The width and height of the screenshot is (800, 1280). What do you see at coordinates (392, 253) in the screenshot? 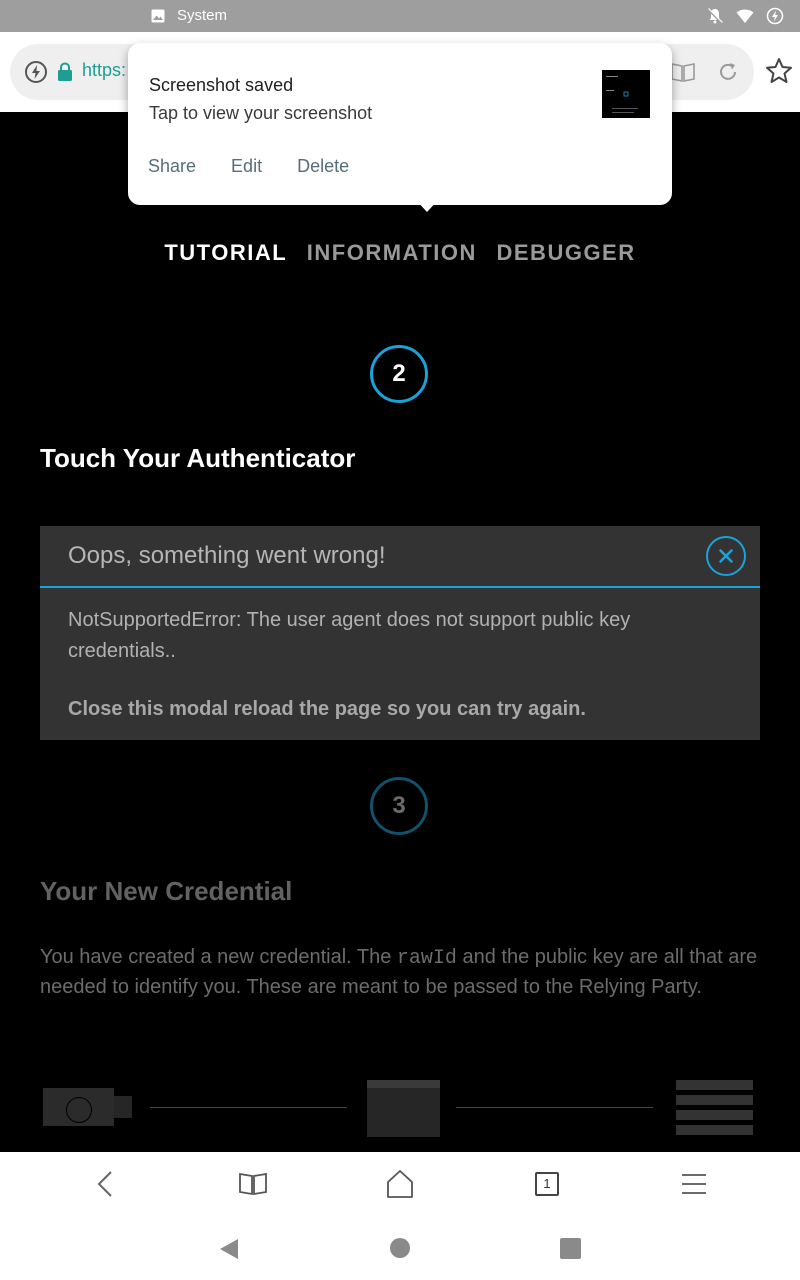
I see `tab-information: INFORMATION` at bounding box center [392, 253].